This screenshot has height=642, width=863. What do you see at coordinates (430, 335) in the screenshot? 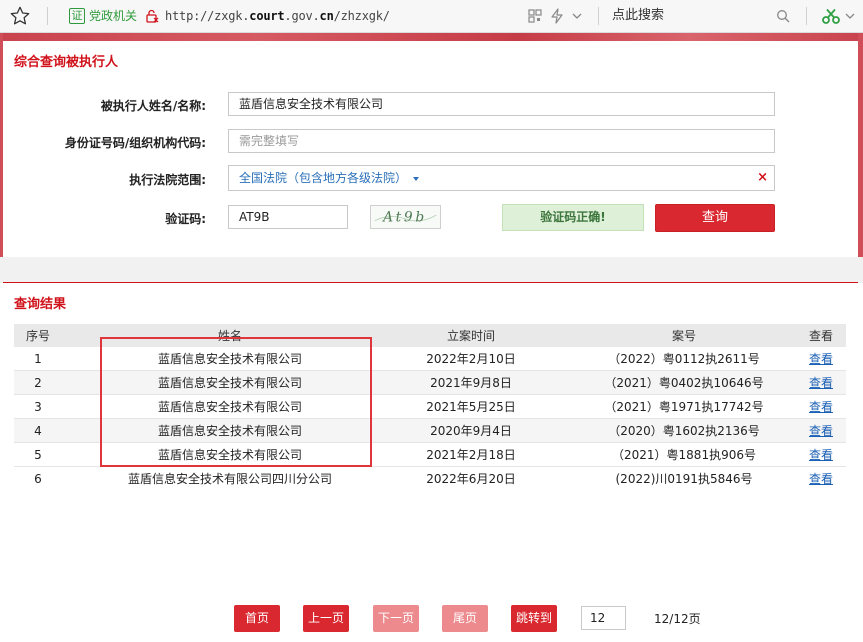
I see `table-header: 序号 姓名 立案时间 案号 查看` at bounding box center [430, 335].